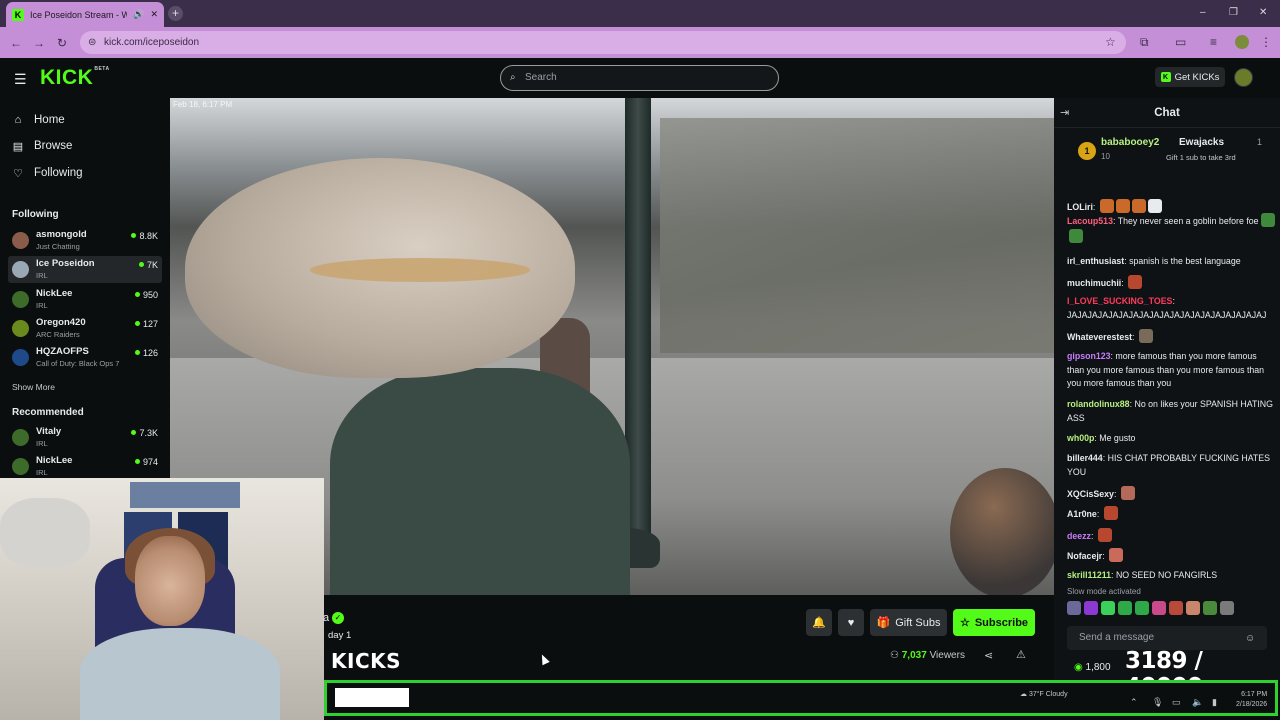 The width and height of the screenshot is (1280, 720). Describe the element at coordinates (1203, 12) in the screenshot. I see `minimize-icon: –` at that location.